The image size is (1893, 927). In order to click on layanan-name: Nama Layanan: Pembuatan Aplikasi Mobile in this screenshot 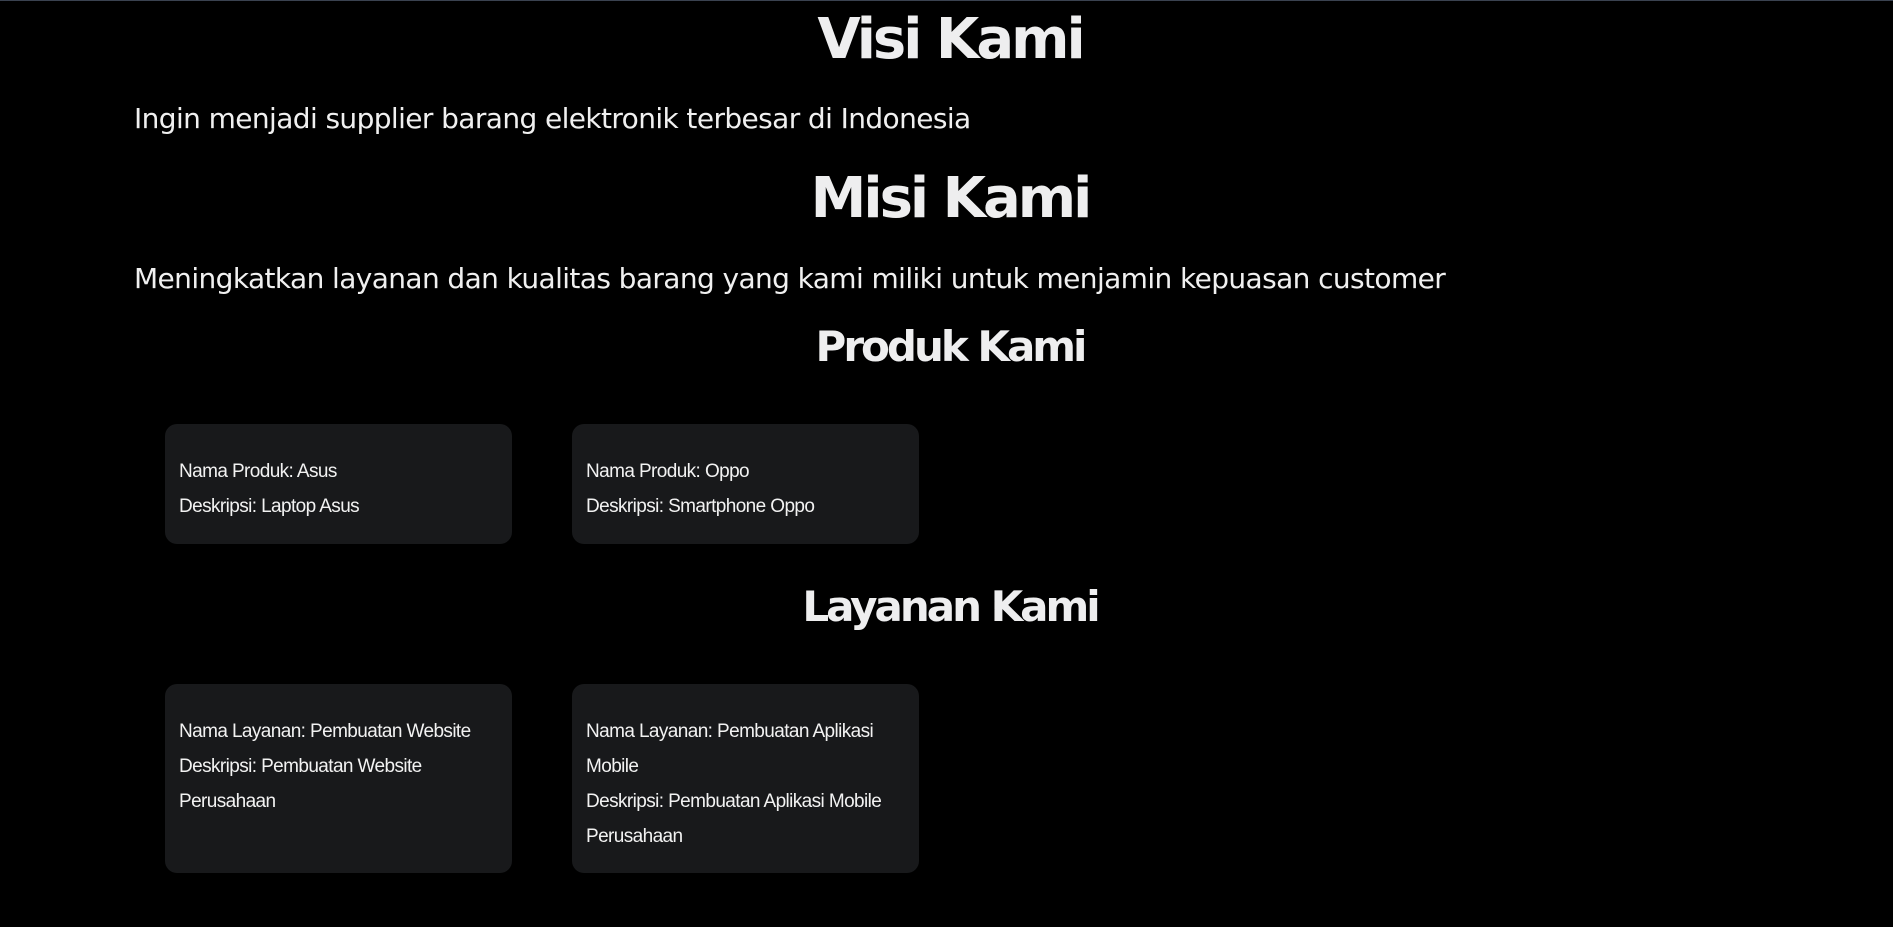, I will do `click(745, 749)`.